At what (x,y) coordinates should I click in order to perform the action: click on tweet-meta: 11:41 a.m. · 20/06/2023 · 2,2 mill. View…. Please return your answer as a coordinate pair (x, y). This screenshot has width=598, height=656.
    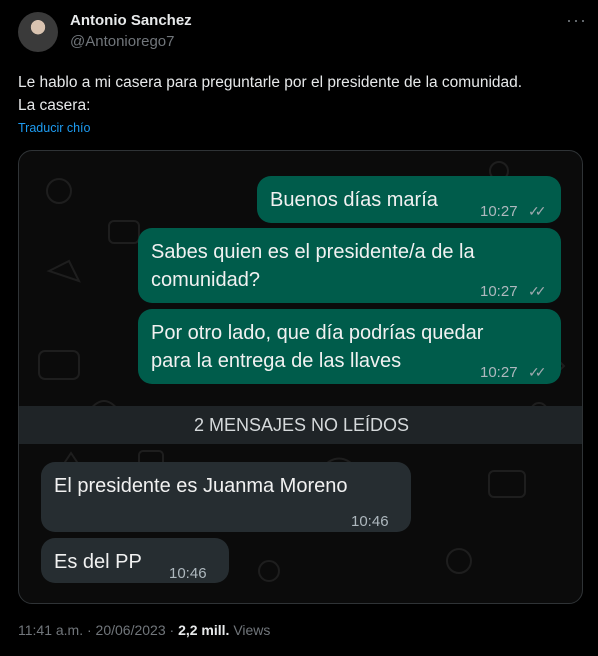
    Looking at the image, I should click on (144, 630).